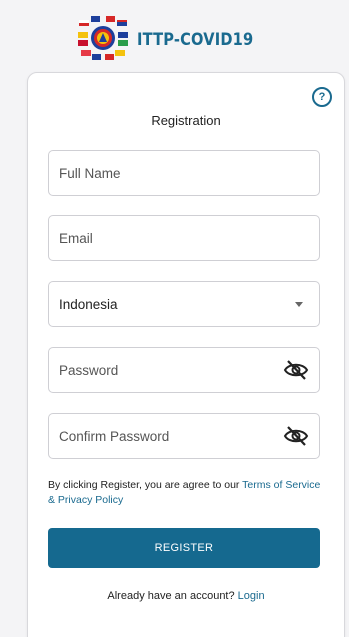 The image size is (349, 637). I want to click on app-title: ITTP-COVID19, so click(195, 40).